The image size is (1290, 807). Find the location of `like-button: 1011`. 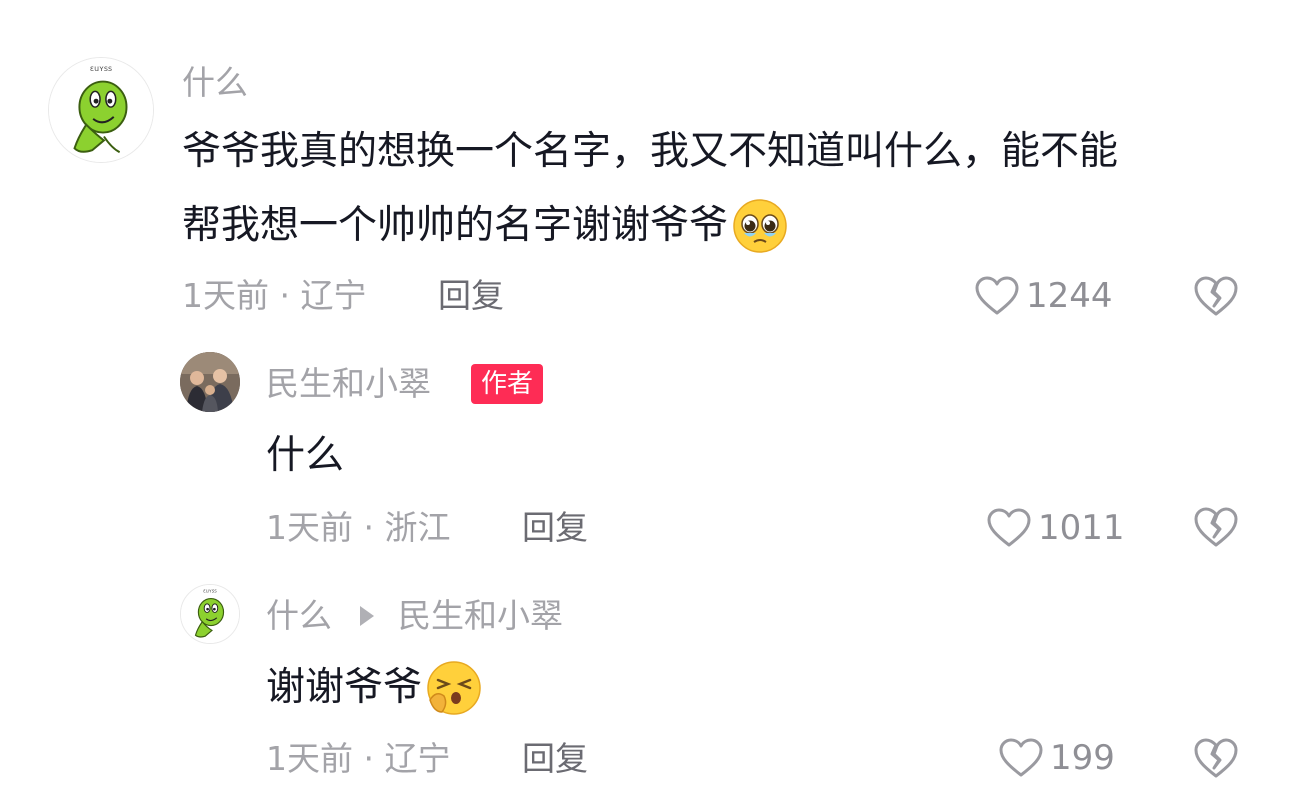

like-button: 1011 is located at coordinates (1055, 528).